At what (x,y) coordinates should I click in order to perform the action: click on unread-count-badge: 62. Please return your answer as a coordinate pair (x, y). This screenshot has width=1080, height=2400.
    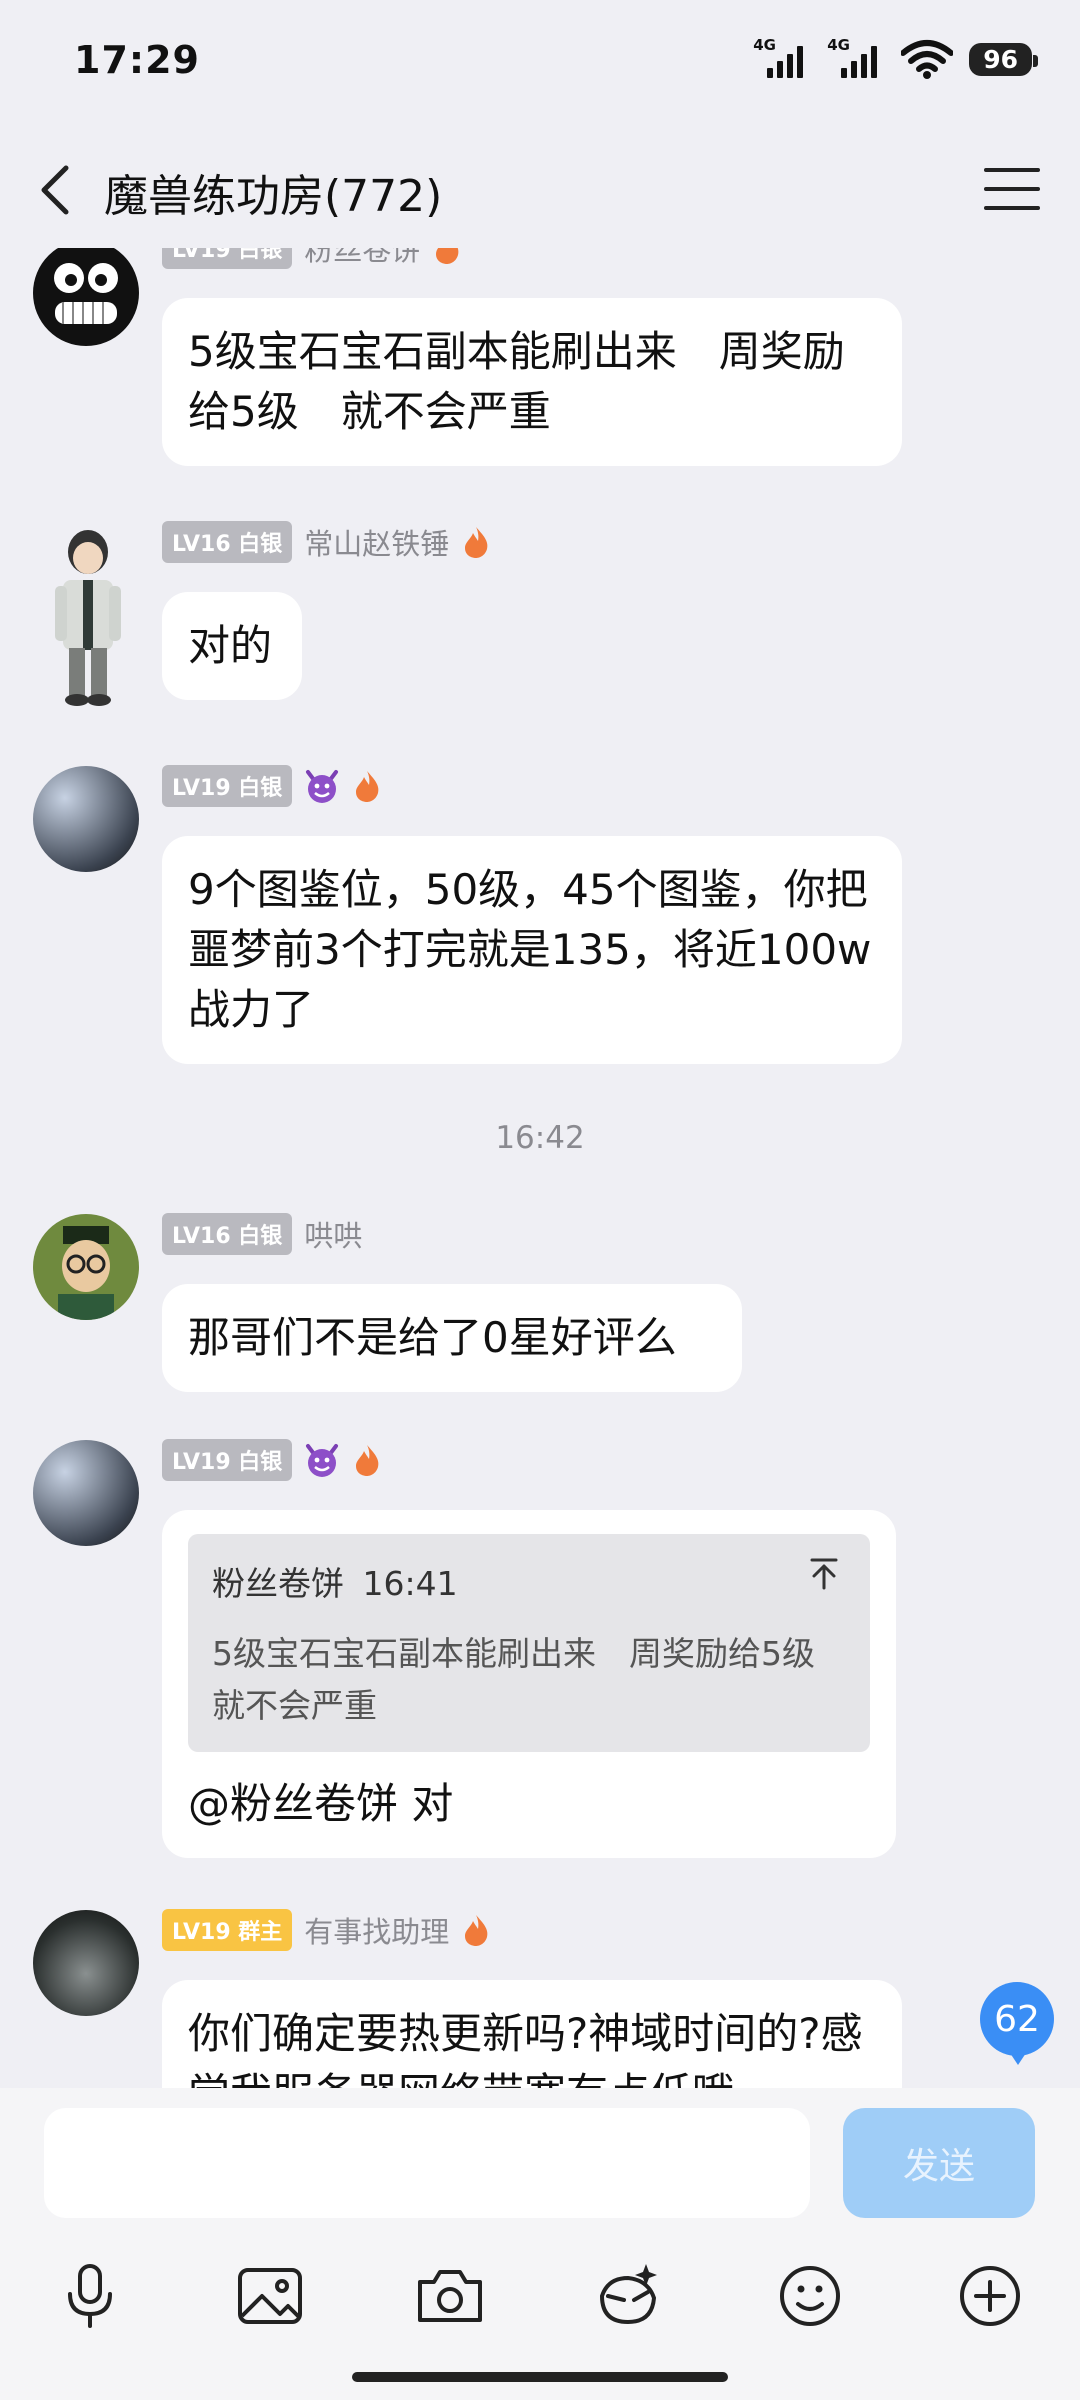
    Looking at the image, I should click on (1017, 2023).